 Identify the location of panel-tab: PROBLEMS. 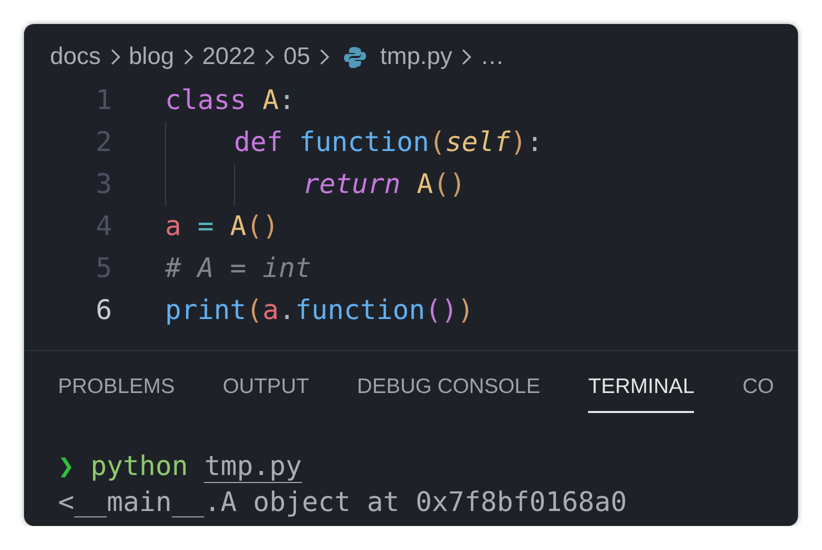
(116, 391).